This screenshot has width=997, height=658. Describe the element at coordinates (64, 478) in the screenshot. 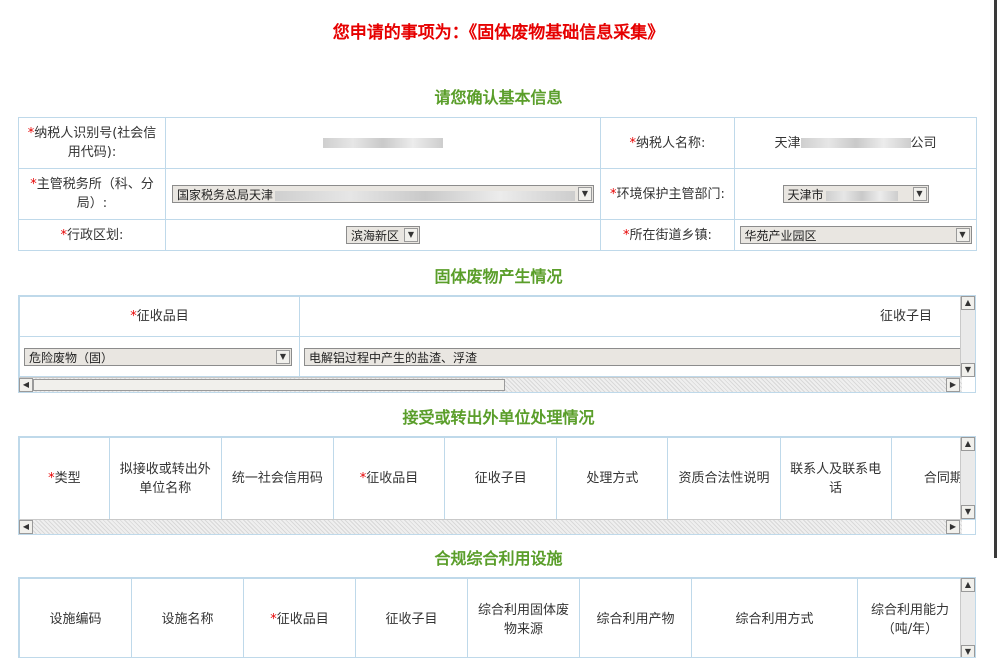

I see `transfer-header-type: *类型` at that location.